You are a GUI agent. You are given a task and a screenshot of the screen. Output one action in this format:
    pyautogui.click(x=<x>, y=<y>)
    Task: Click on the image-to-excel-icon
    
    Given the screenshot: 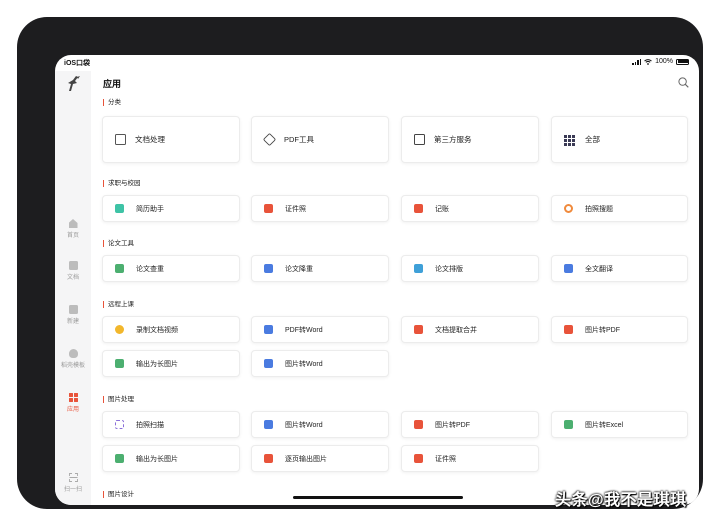 What is the action you would take?
    pyautogui.click(x=568, y=424)
    